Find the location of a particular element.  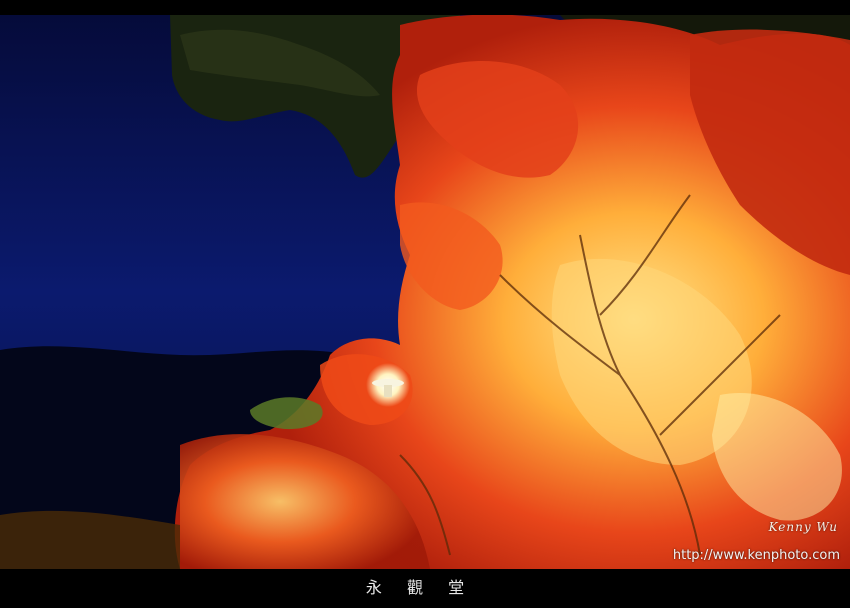

website-watermark: http://www.kenphoto.com is located at coordinates (756, 555).